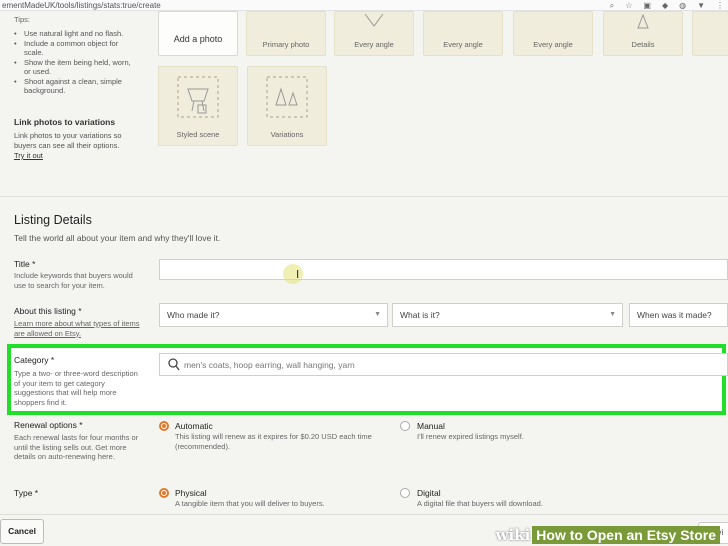  I want to click on who-made-it-value: Who made it?, so click(193, 315).